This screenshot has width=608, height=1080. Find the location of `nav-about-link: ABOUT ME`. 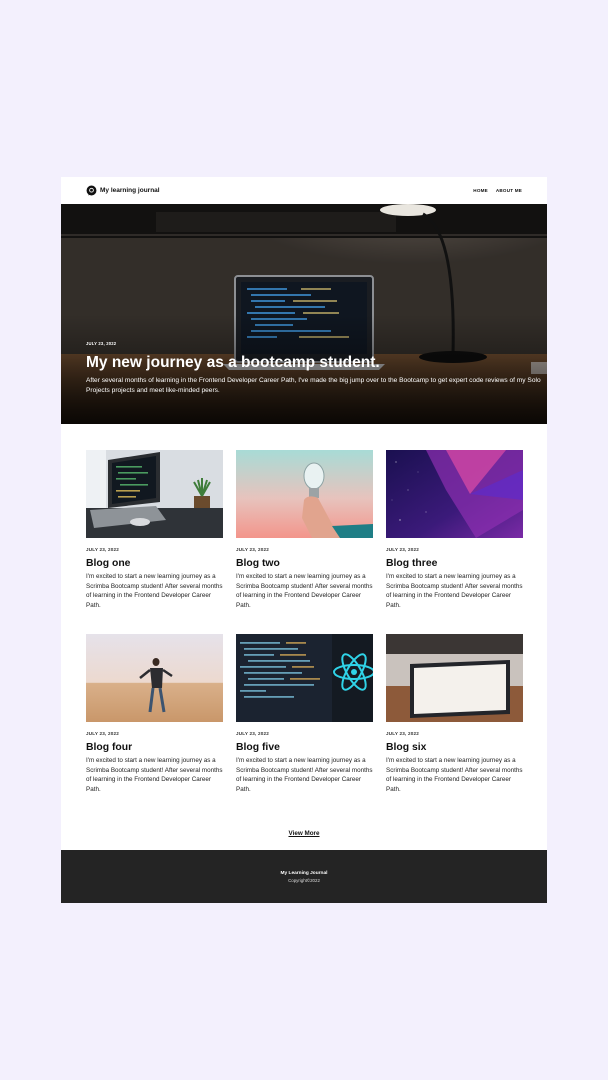

nav-about-link: ABOUT ME is located at coordinates (509, 190).